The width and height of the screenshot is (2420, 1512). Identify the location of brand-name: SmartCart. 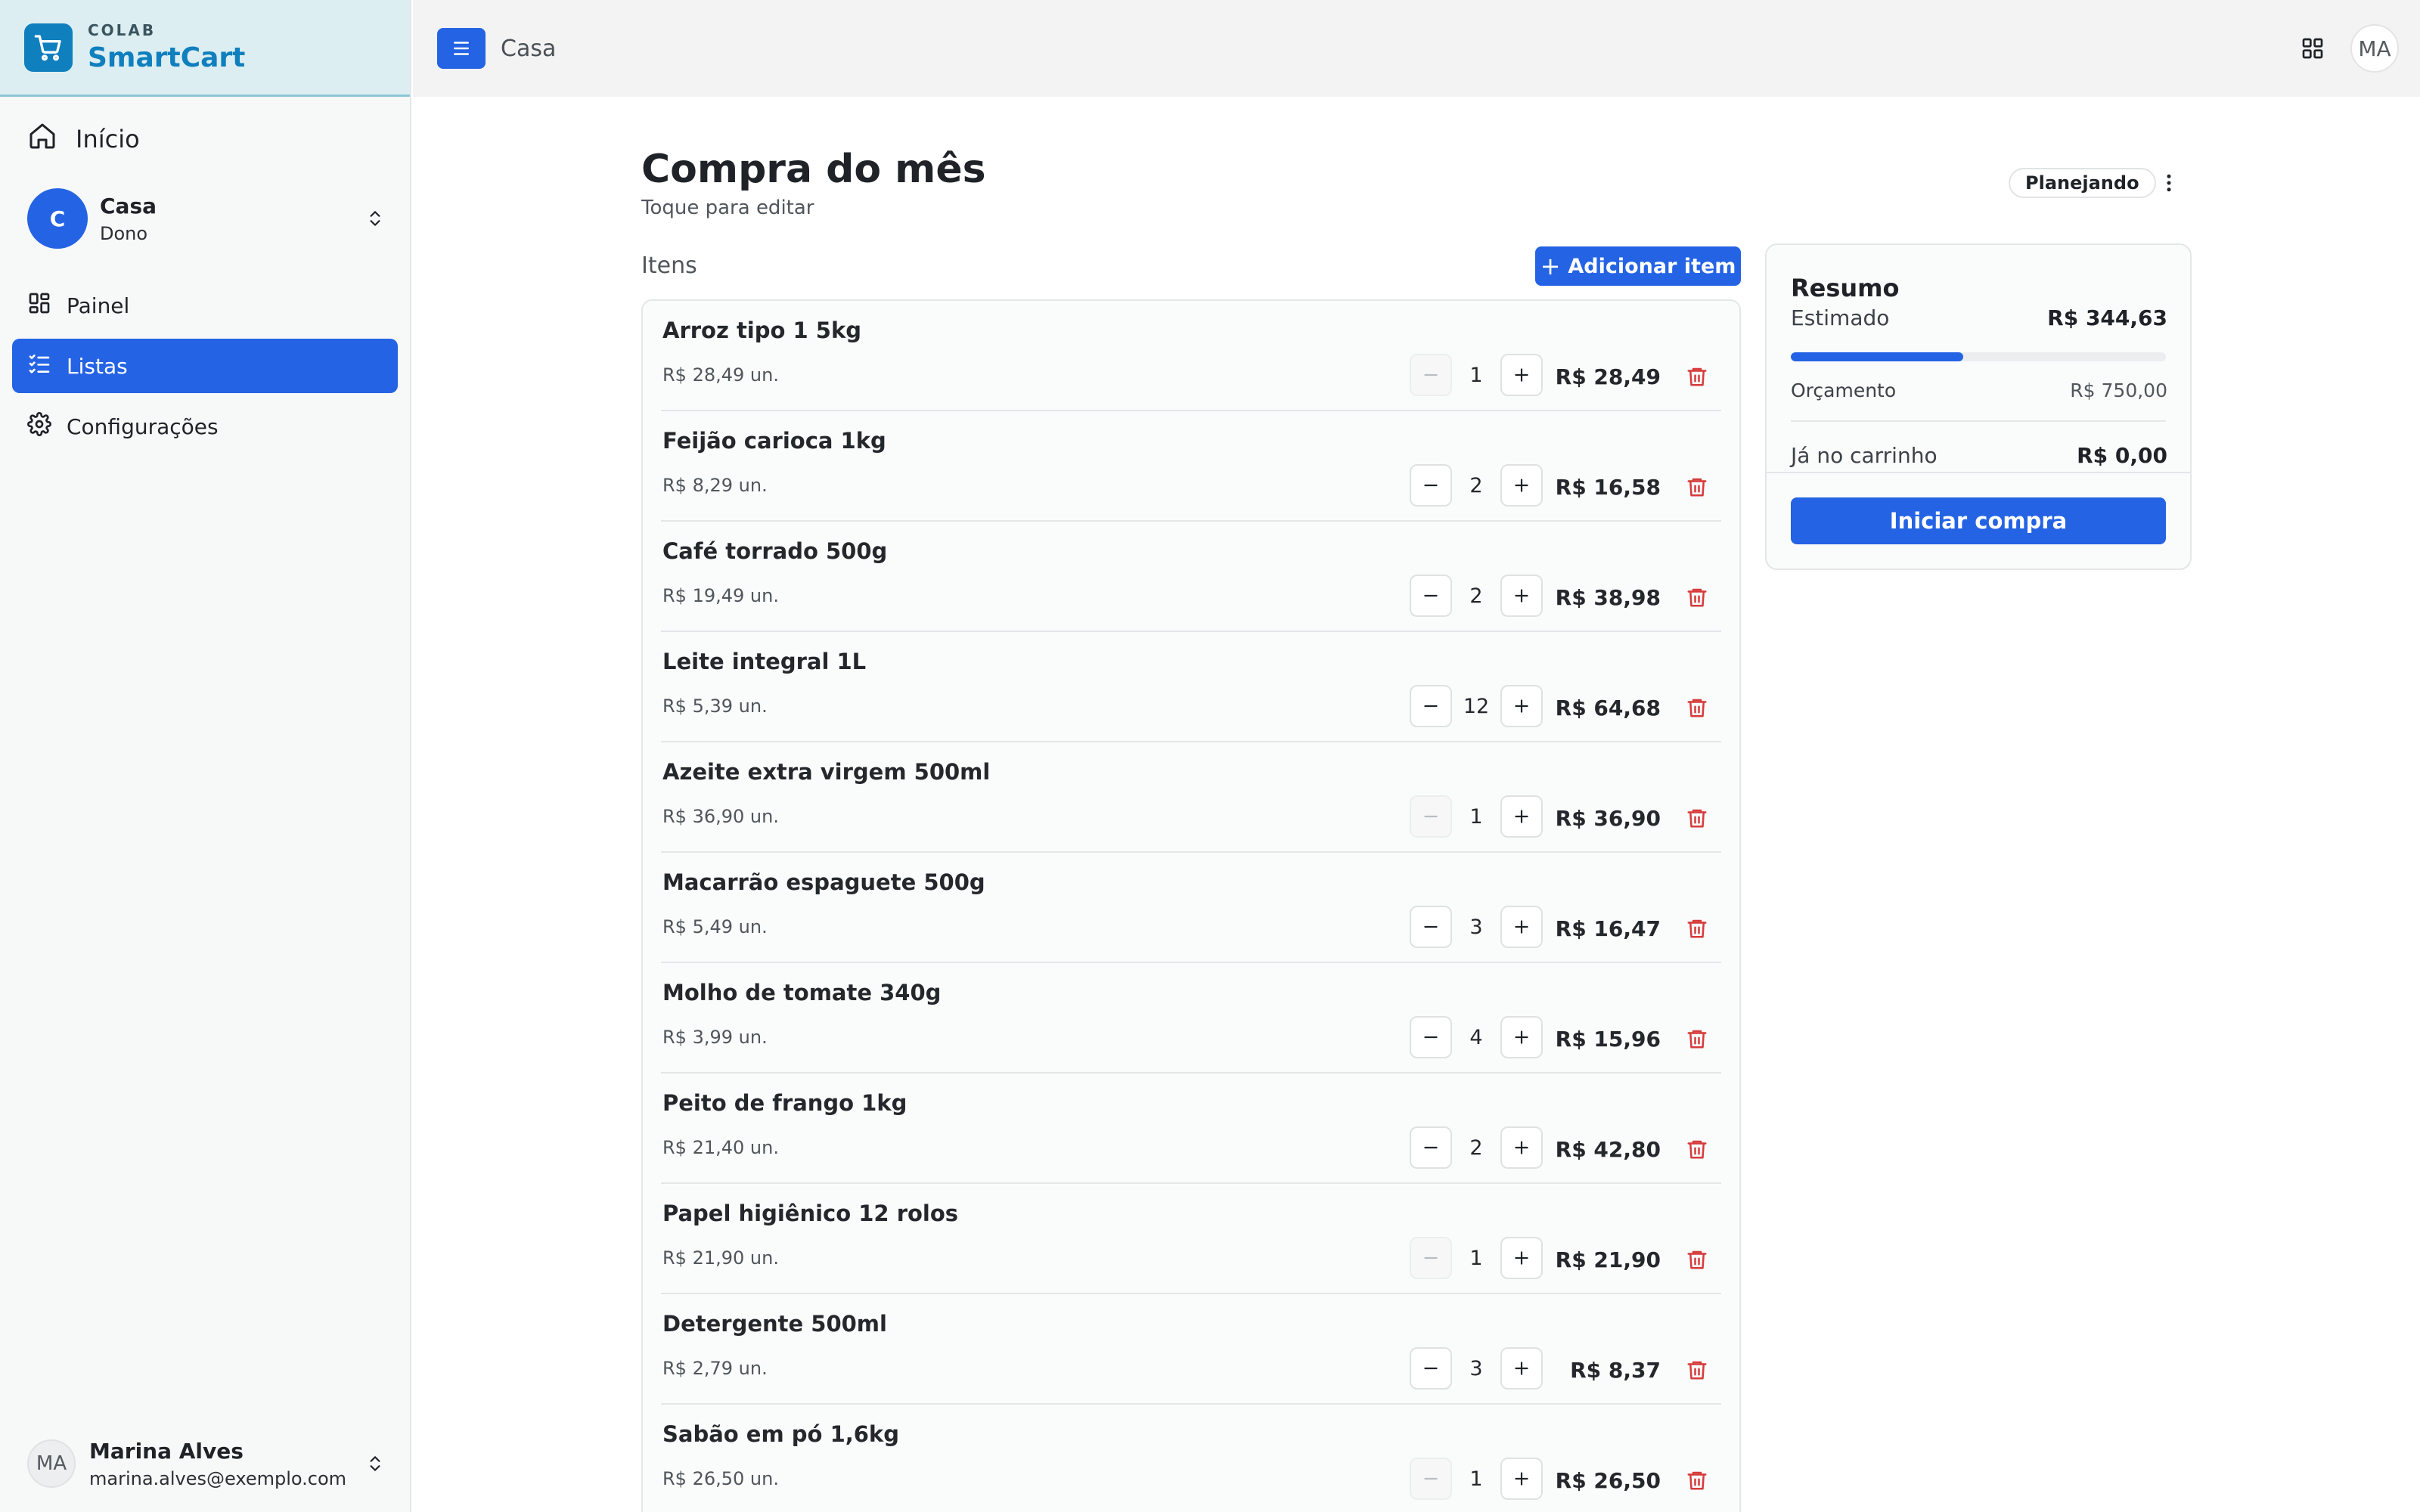
(167, 58).